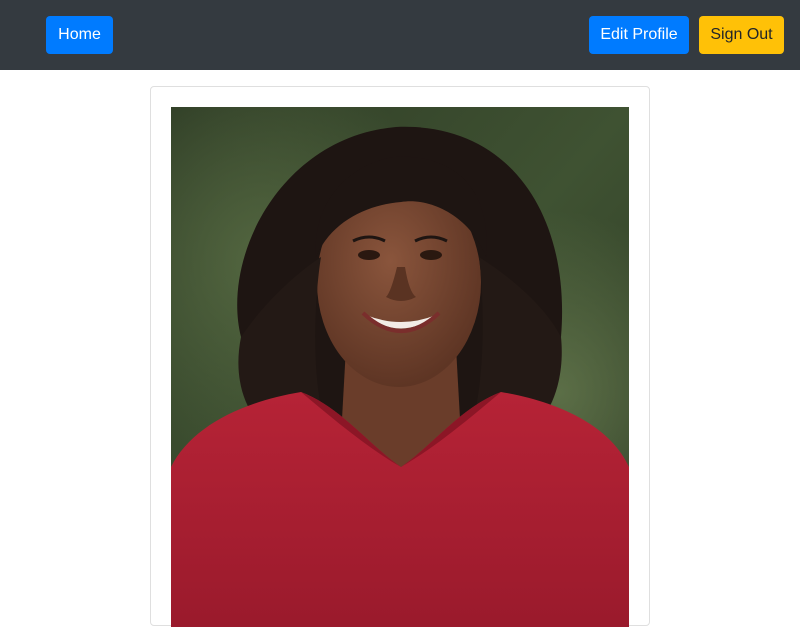 Image resolution: width=800 pixels, height=627 pixels. Describe the element at coordinates (79, 35) in the screenshot. I see `home-button: Home` at that location.